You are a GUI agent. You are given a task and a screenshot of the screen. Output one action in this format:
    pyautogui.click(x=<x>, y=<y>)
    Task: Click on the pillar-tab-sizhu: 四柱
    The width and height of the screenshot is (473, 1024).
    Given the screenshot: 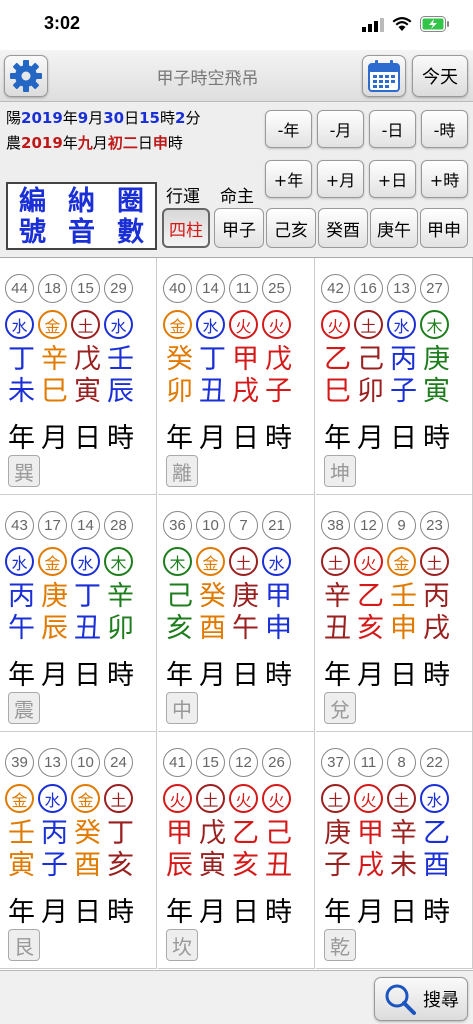 What is the action you would take?
    pyautogui.click(x=186, y=228)
    